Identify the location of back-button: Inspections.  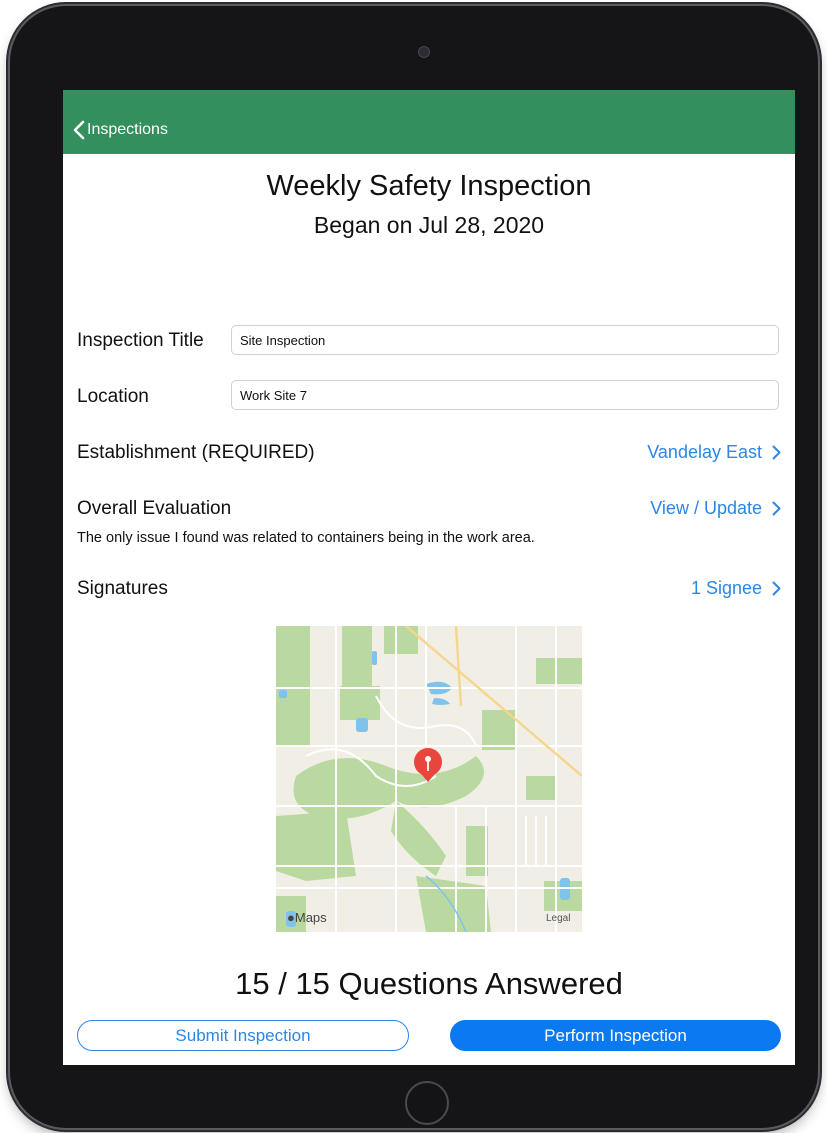
(120, 130).